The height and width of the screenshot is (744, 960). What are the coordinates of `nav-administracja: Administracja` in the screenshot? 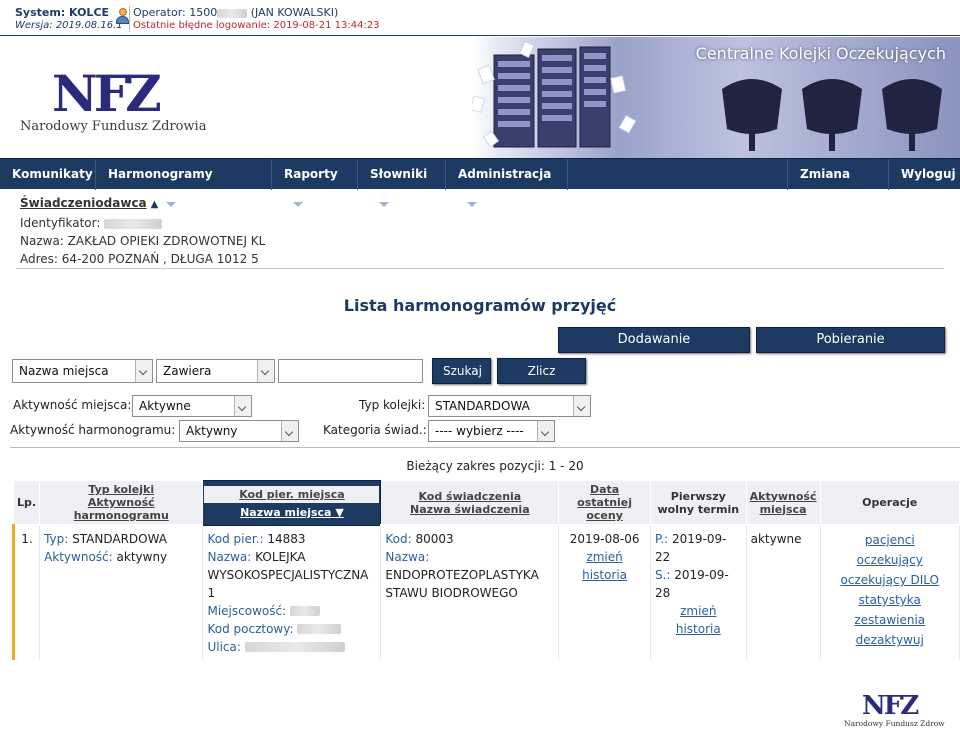 It's located at (507, 183).